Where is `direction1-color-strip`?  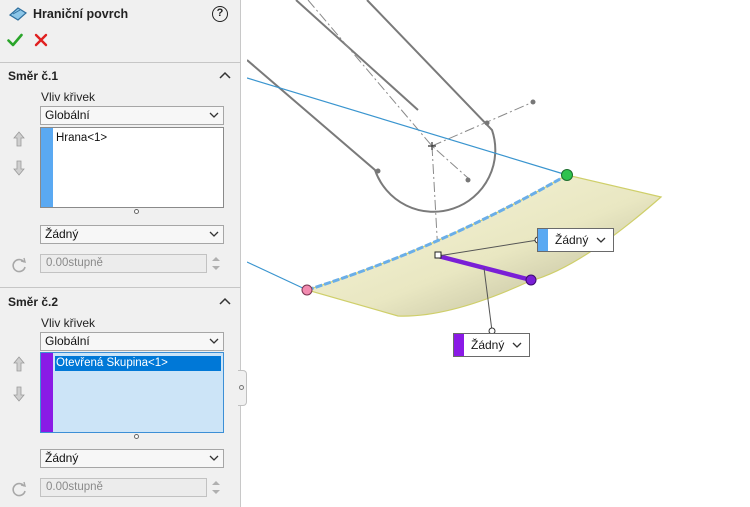
direction1-color-strip is located at coordinates (47, 167).